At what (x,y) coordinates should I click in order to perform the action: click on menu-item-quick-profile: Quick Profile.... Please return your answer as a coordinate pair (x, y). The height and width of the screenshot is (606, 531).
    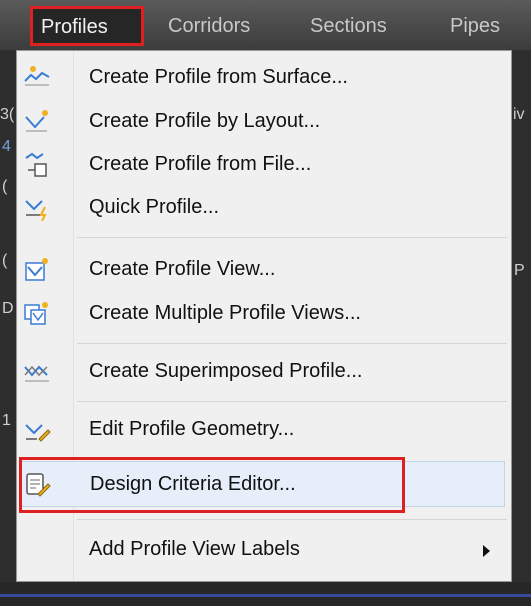
    Looking at the image, I should click on (264, 207).